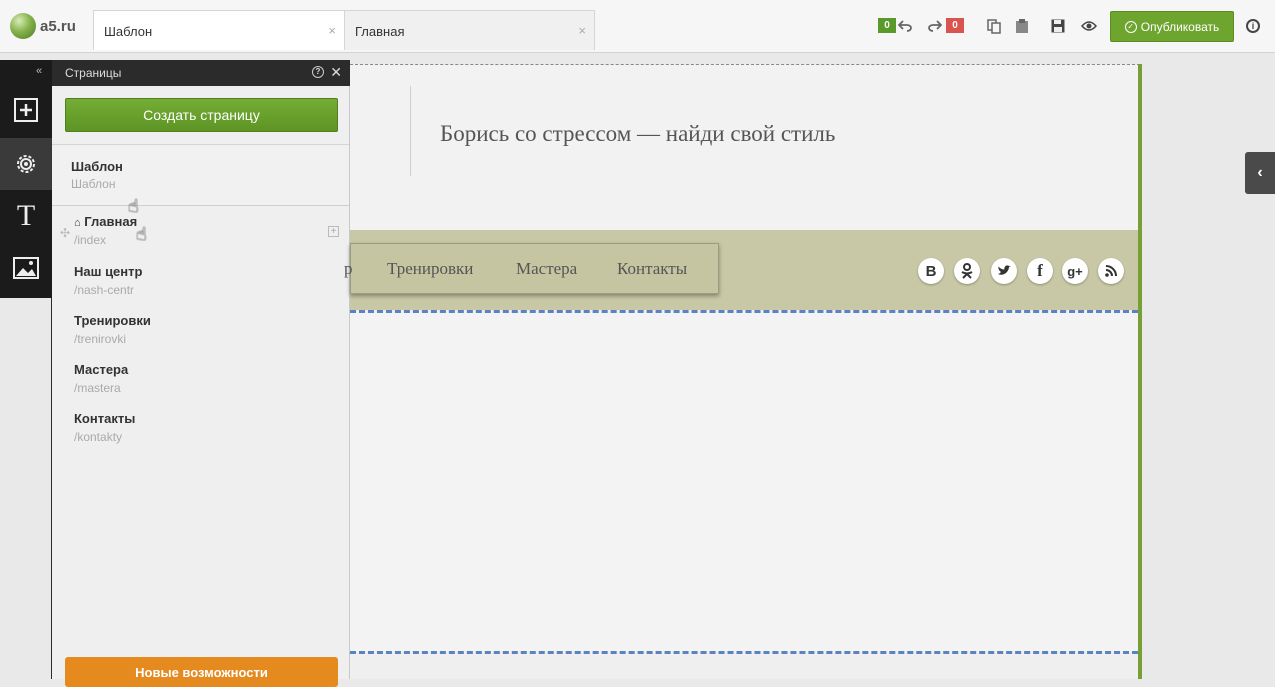 The width and height of the screenshot is (1275, 687). I want to click on odnoklassniki-icon, so click(967, 271).